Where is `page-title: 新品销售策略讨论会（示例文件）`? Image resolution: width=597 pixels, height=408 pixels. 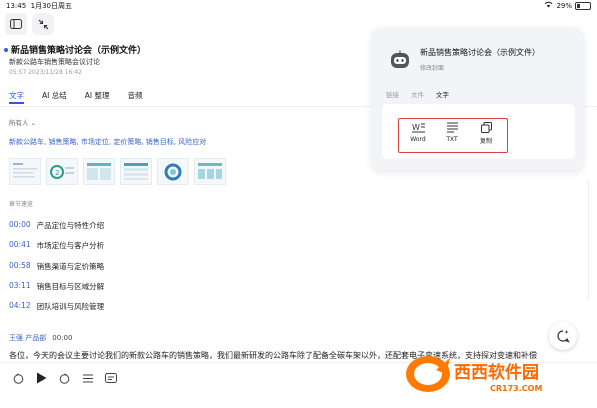 page-title: 新品销售策略讨论会（示例文件） is located at coordinates (75, 49).